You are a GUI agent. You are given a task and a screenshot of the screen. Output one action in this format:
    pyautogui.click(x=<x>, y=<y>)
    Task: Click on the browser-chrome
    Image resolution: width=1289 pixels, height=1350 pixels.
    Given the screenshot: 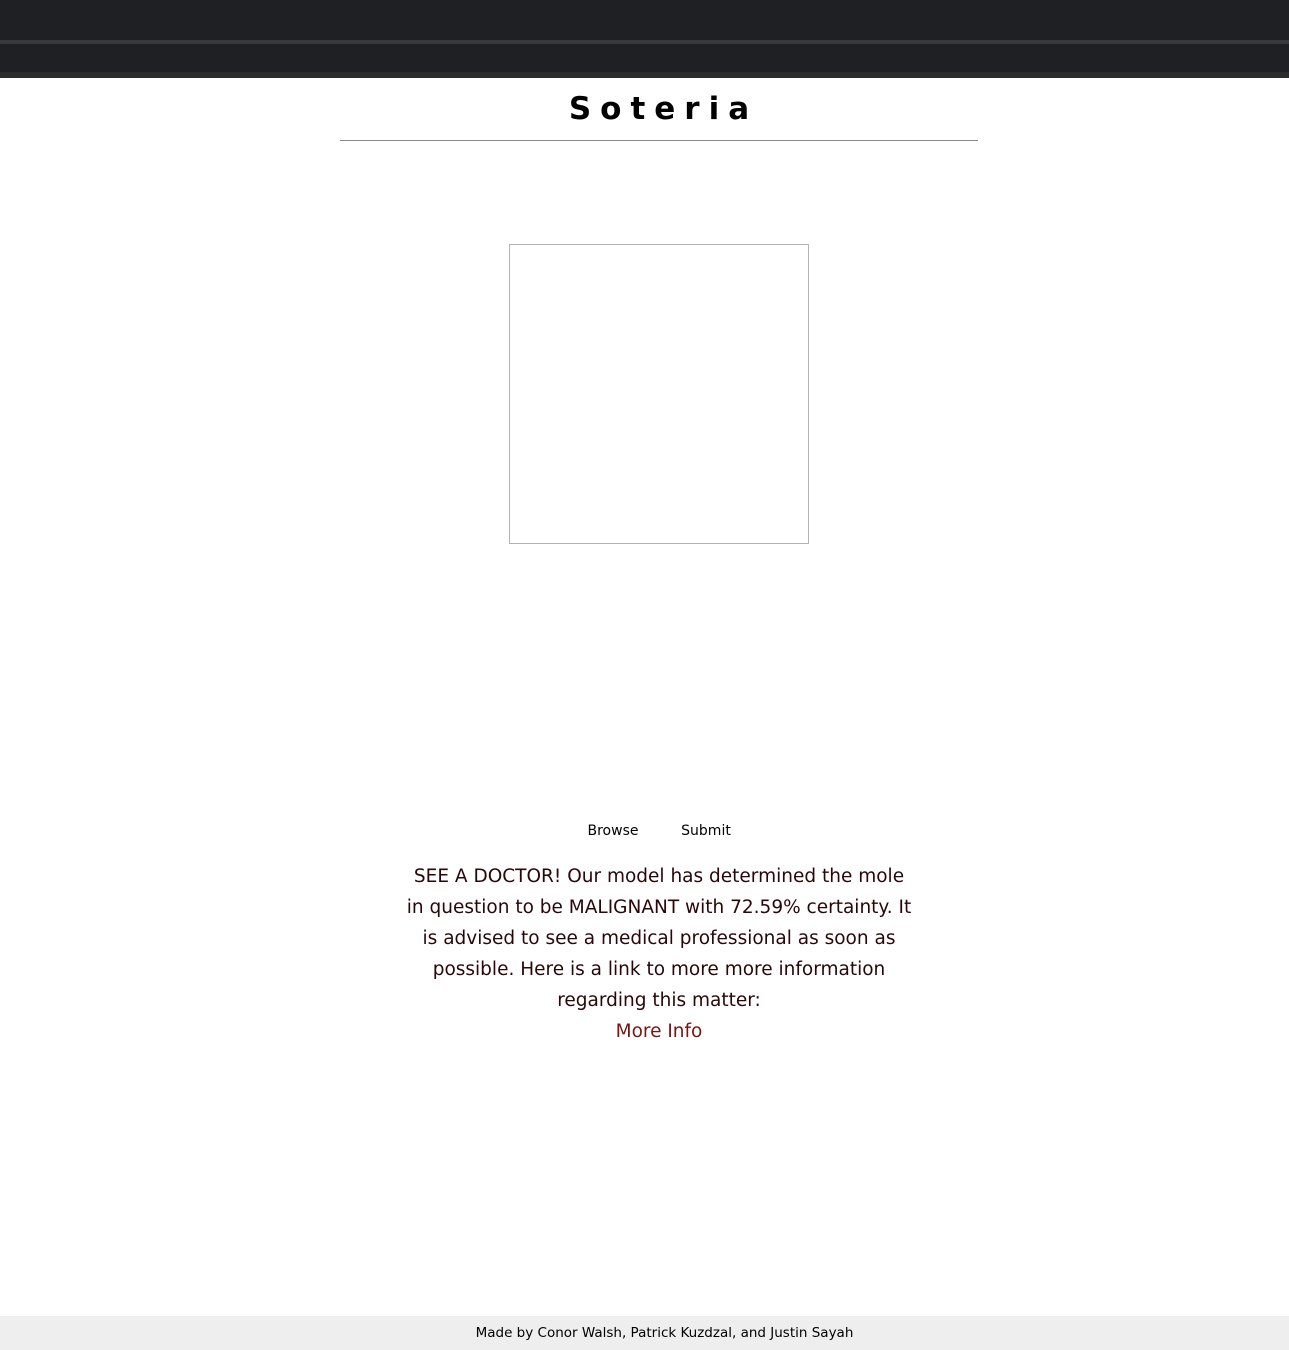 What is the action you would take?
    pyautogui.click(x=644, y=39)
    